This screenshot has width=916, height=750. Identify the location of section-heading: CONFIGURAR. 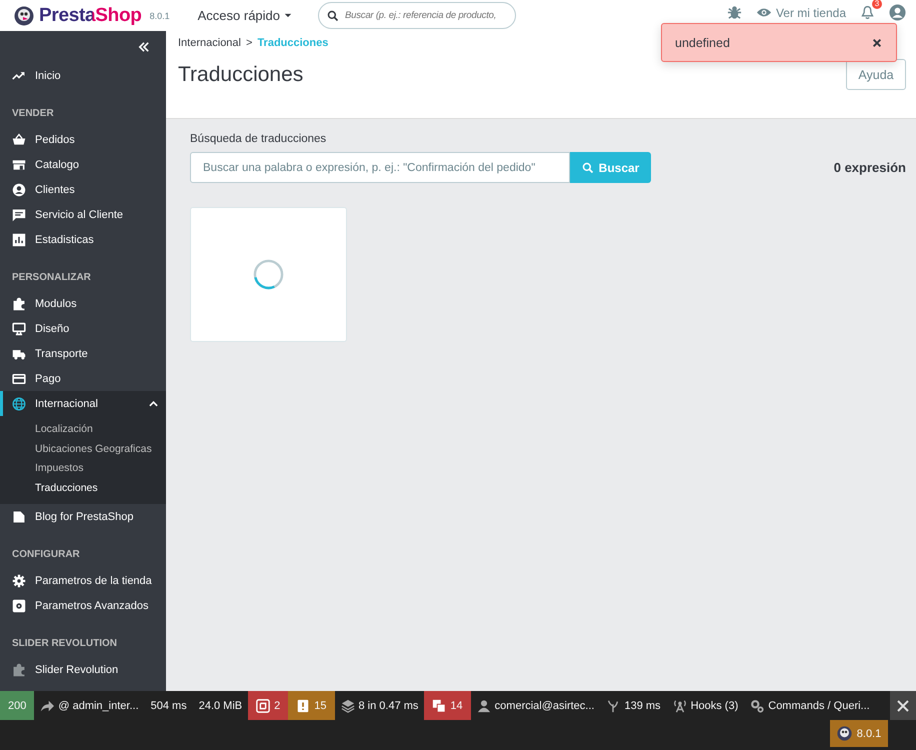
(46, 555).